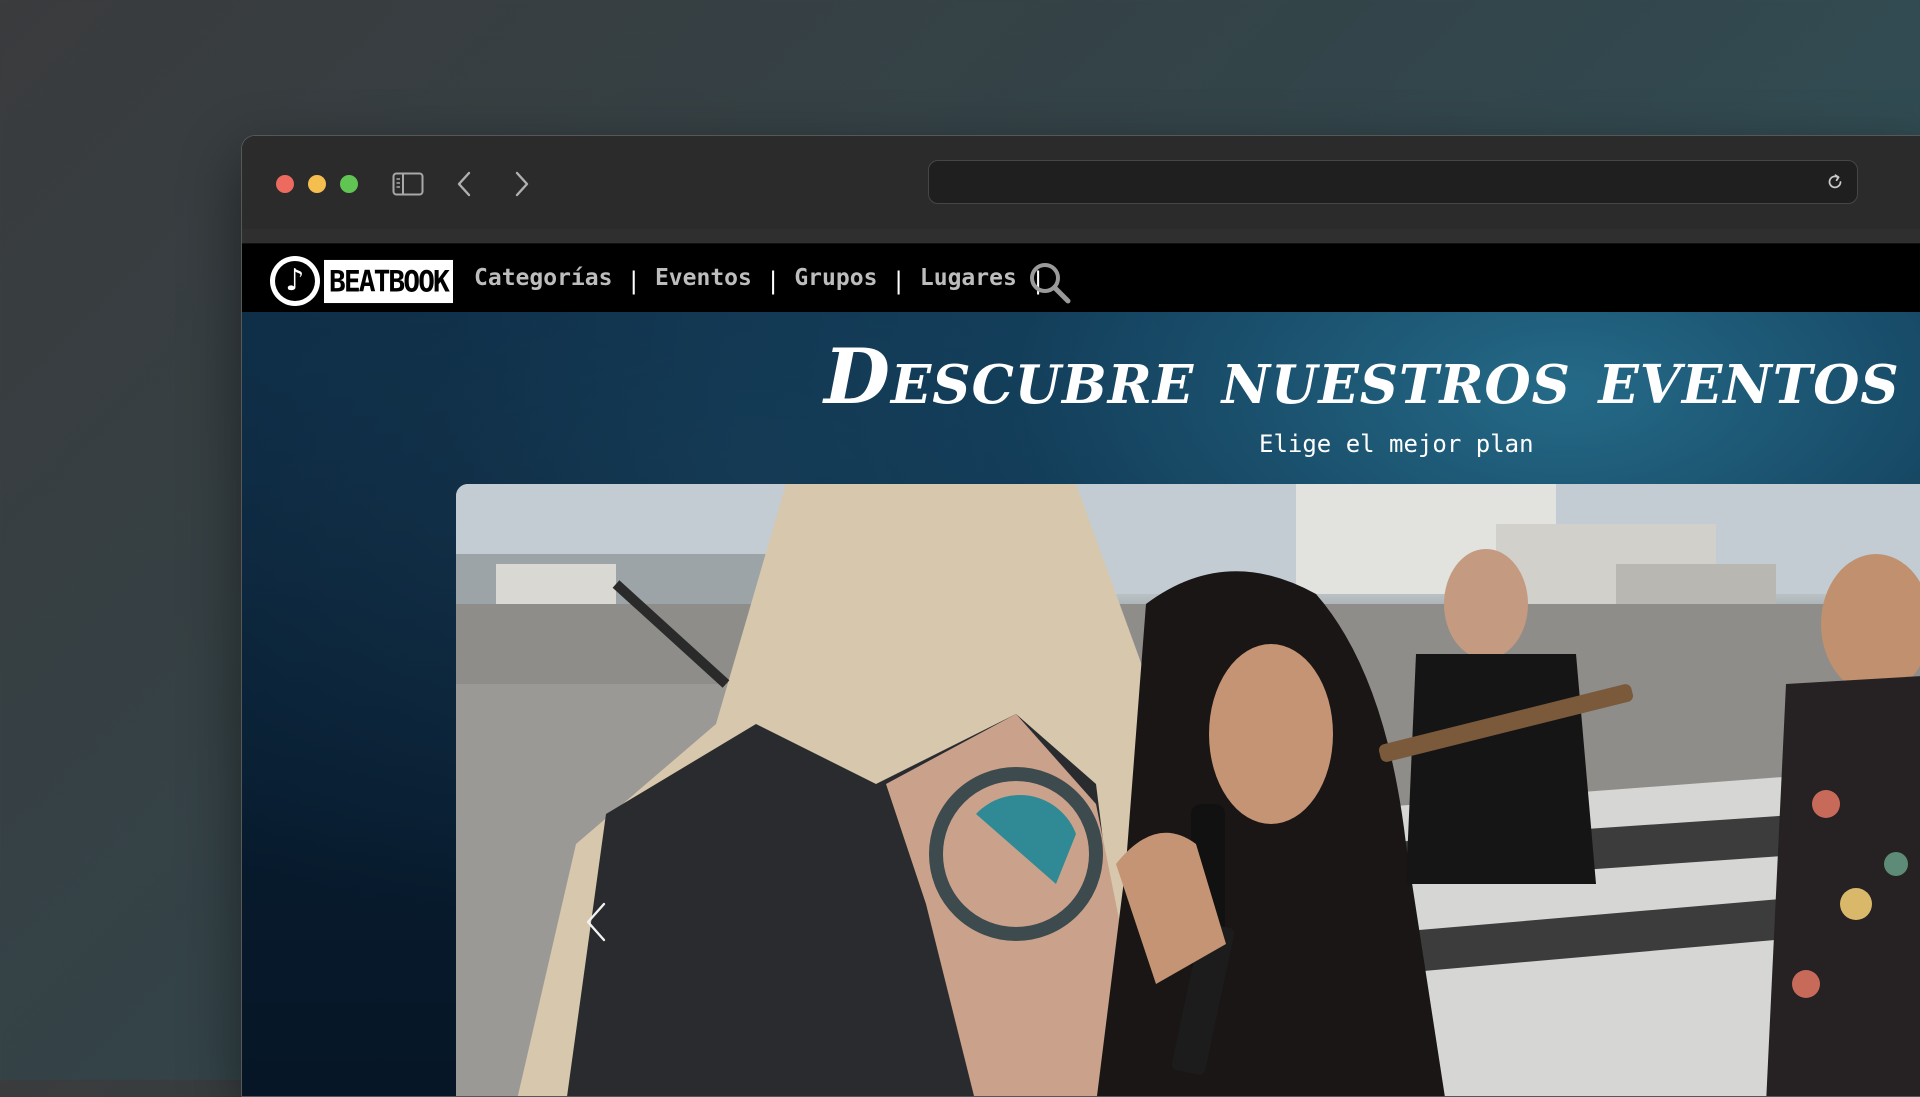  What do you see at coordinates (1081, 236) in the screenshot?
I see `tab-strip` at bounding box center [1081, 236].